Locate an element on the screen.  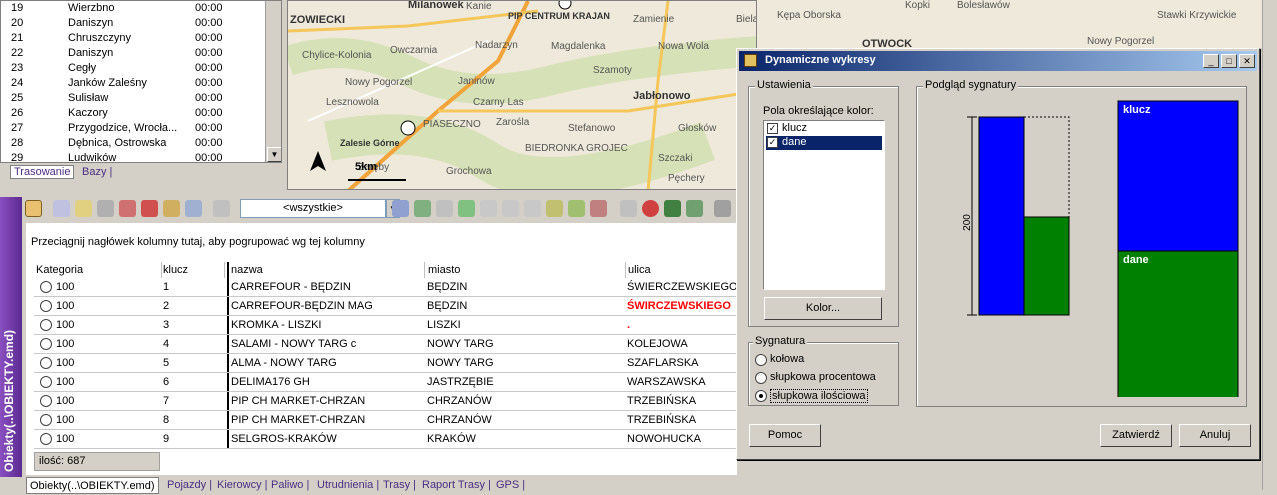
pie-chart-icon is located at coordinates (650, 208).